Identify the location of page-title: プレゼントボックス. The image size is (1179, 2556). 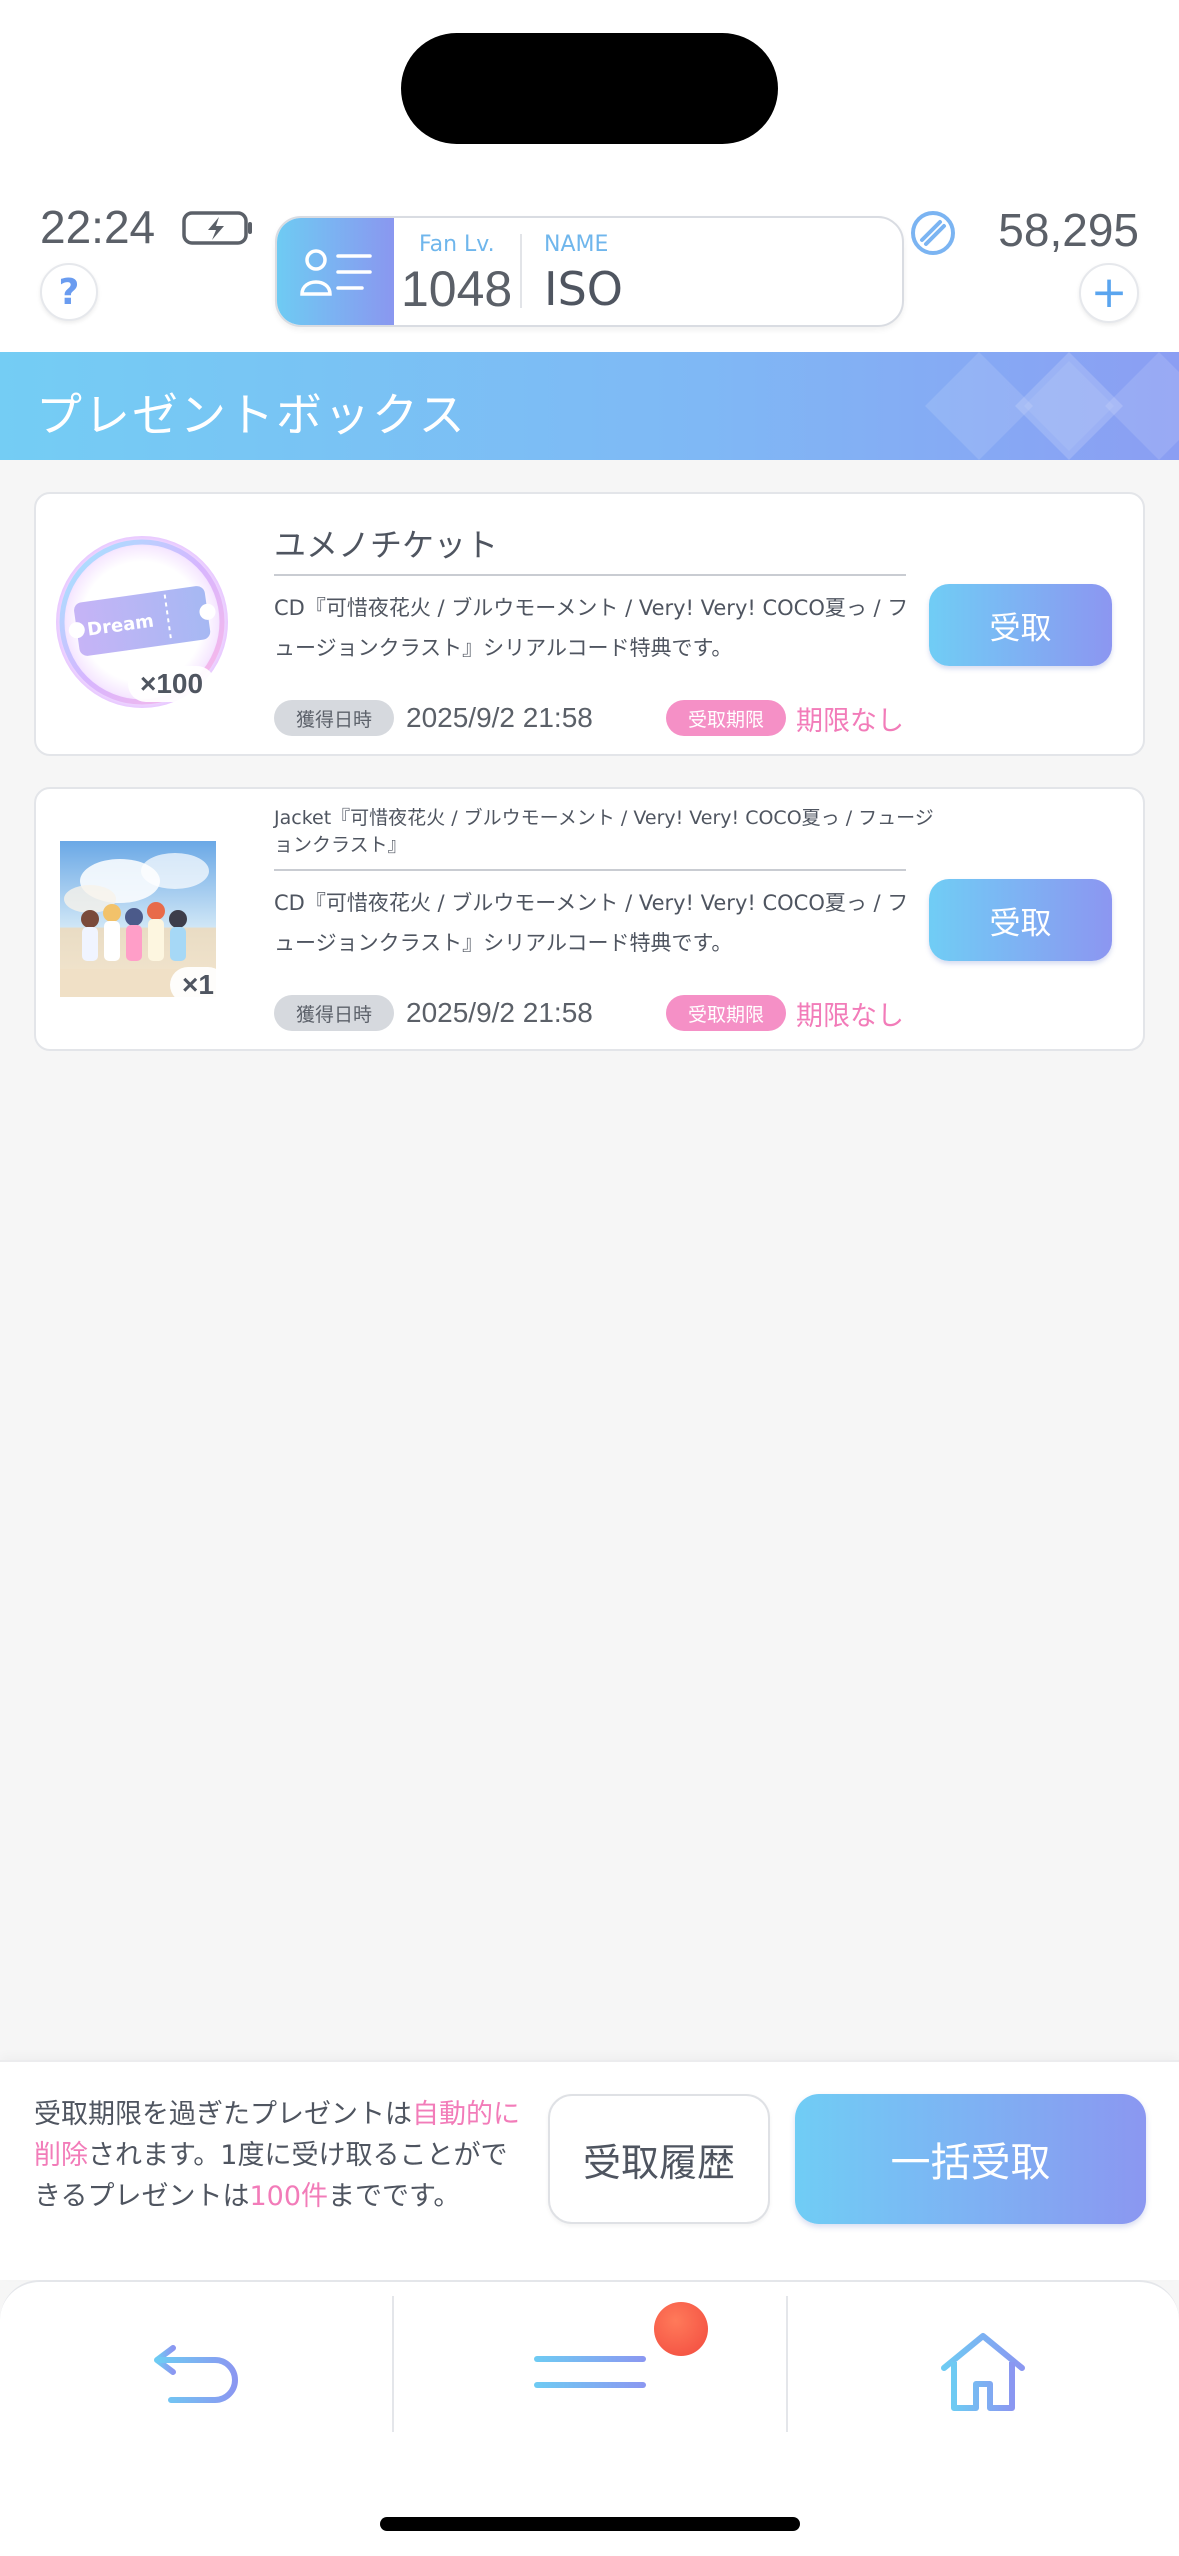
(251, 415).